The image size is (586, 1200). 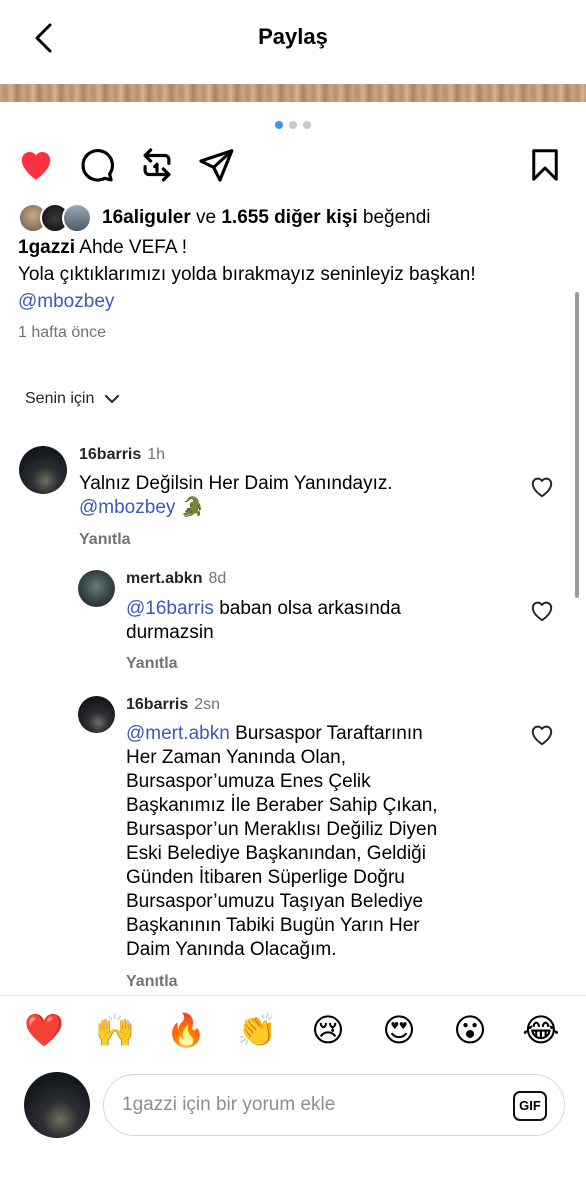 What do you see at coordinates (127, 507) in the screenshot?
I see `comment-mention: @mbozbey` at bounding box center [127, 507].